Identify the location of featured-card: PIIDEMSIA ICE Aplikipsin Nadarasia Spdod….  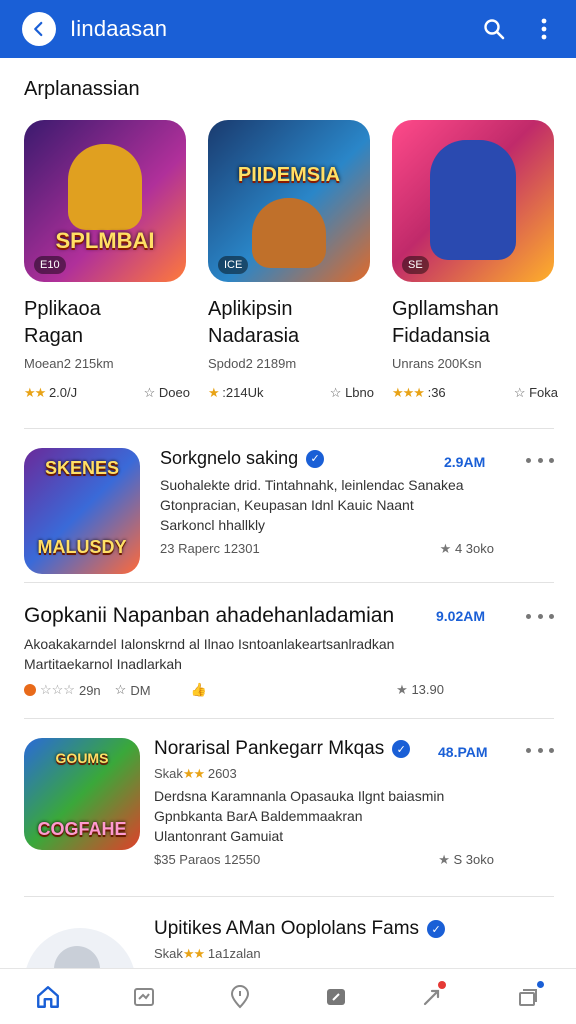
(291, 260).